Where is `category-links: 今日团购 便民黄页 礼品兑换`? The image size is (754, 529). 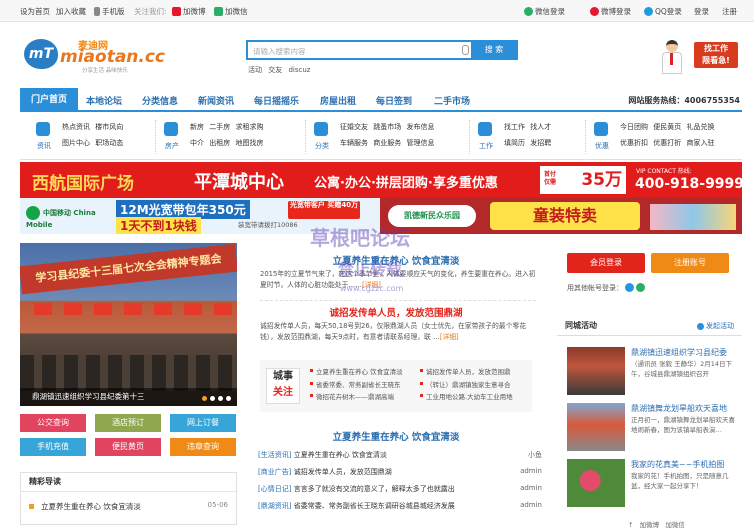
category-links: 今日团购 便民黄页 礼品兑换 is located at coordinates (667, 127).